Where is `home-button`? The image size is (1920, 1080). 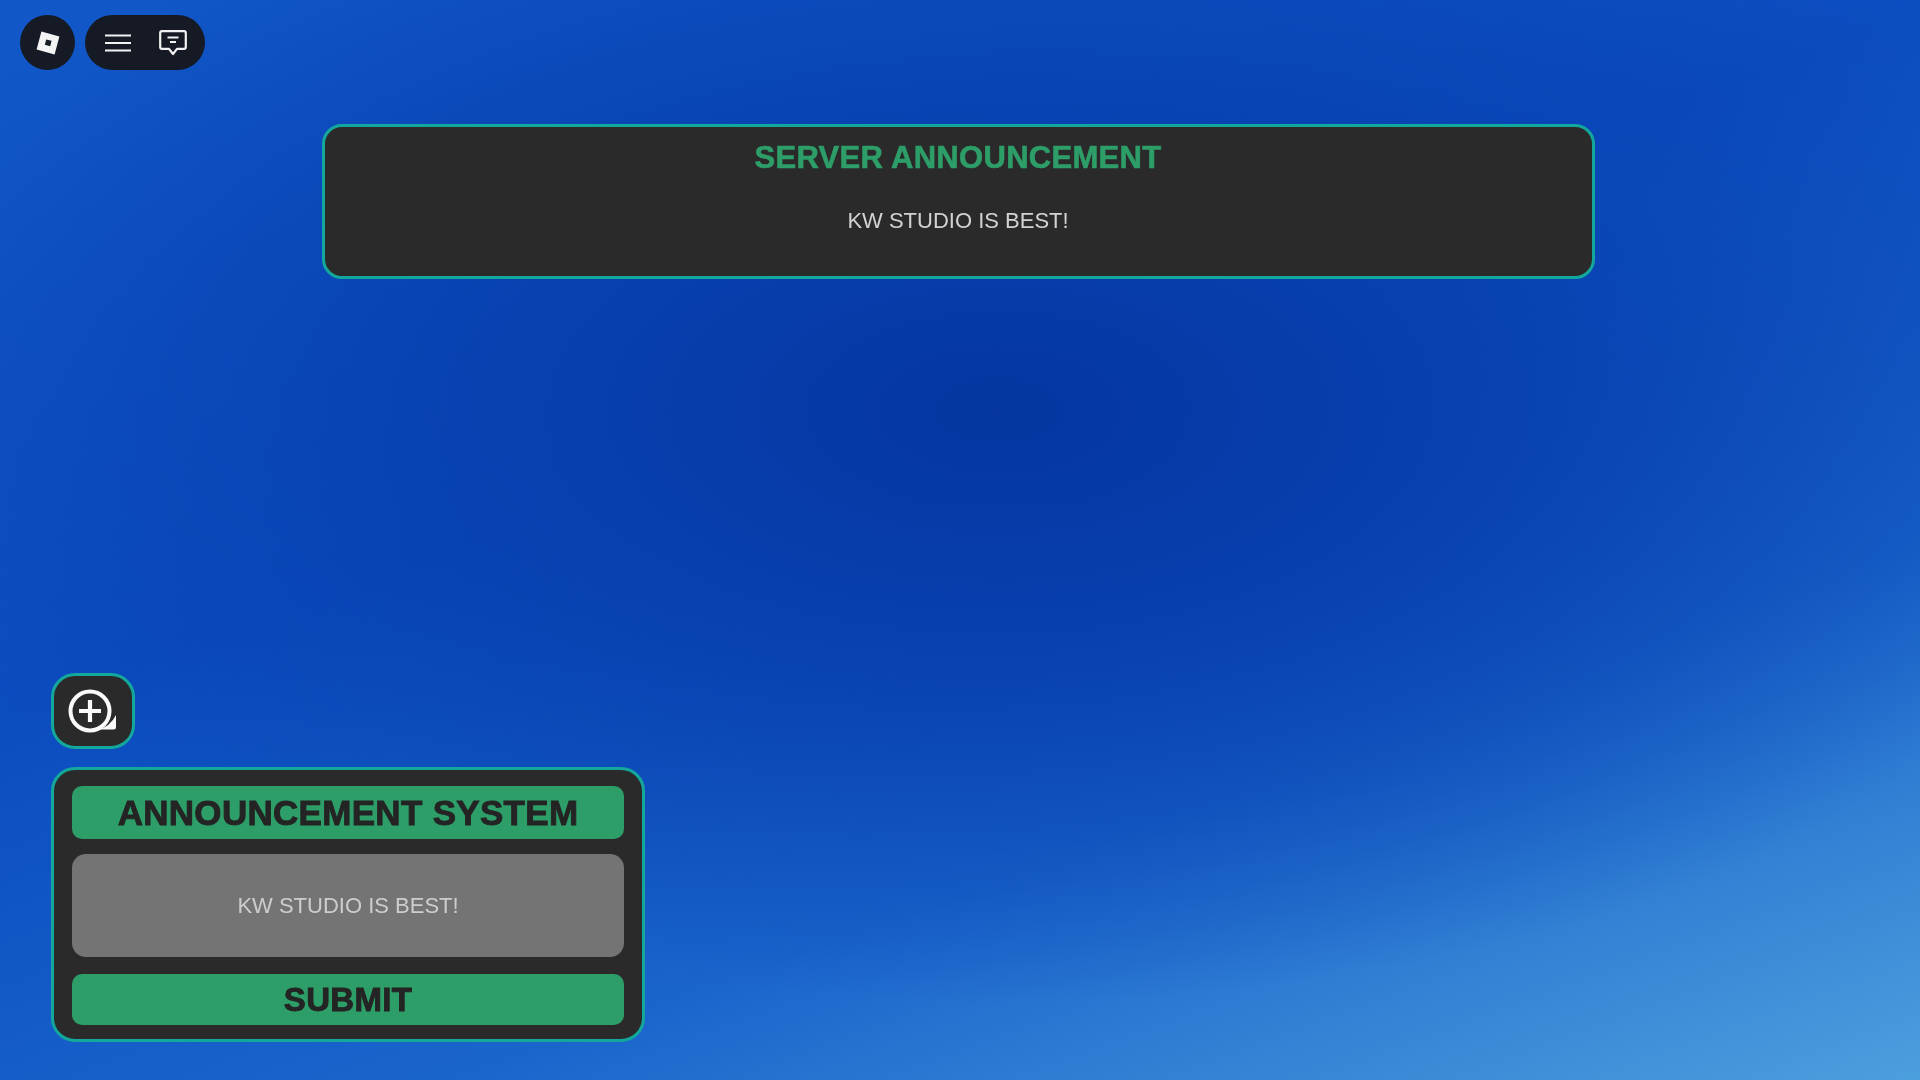
home-button is located at coordinates (47, 42).